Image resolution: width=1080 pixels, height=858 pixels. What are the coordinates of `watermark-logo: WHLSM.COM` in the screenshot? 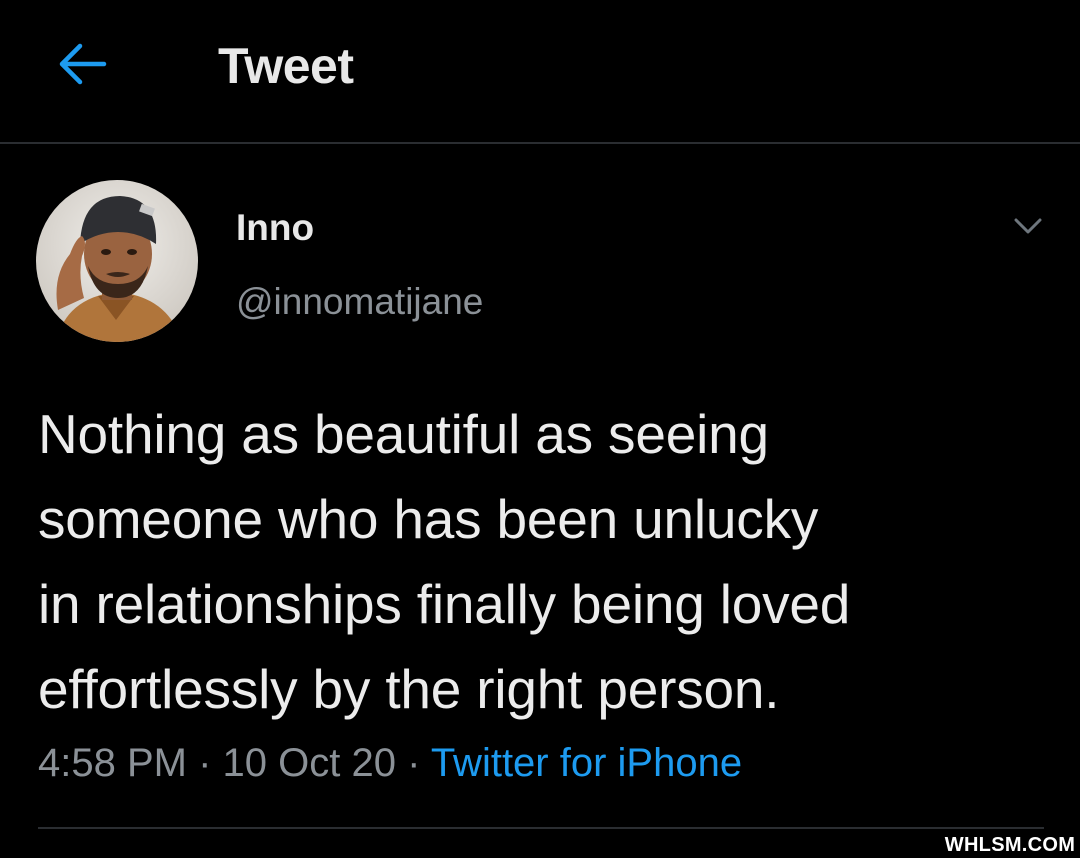 It's located at (1010, 845).